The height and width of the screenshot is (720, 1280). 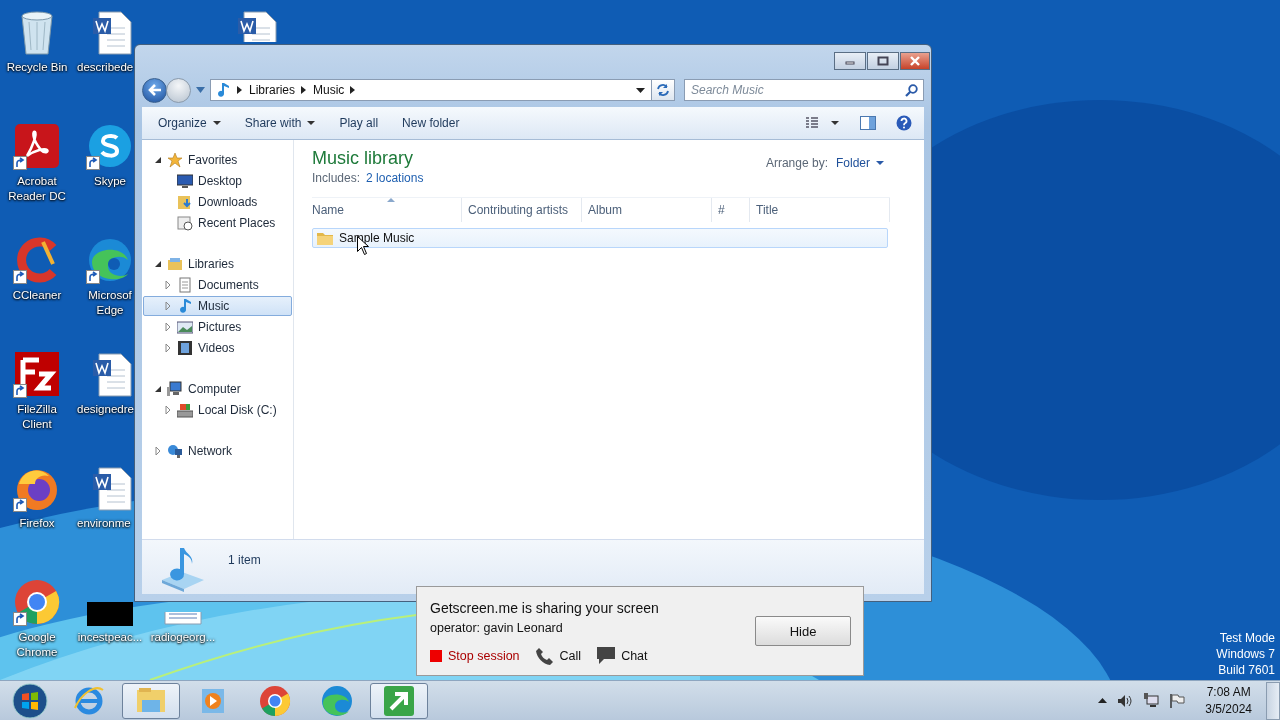 What do you see at coordinates (37, 67) in the screenshot?
I see `desktop-icon-label: Recycle Bin` at bounding box center [37, 67].